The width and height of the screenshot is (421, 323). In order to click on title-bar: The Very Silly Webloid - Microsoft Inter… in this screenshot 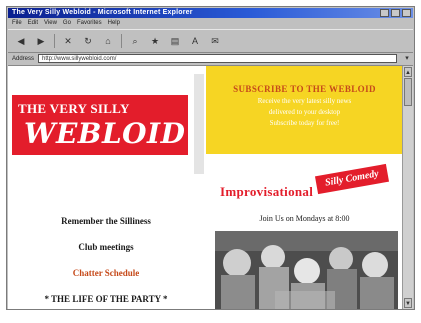, I will do `click(210, 13)`.